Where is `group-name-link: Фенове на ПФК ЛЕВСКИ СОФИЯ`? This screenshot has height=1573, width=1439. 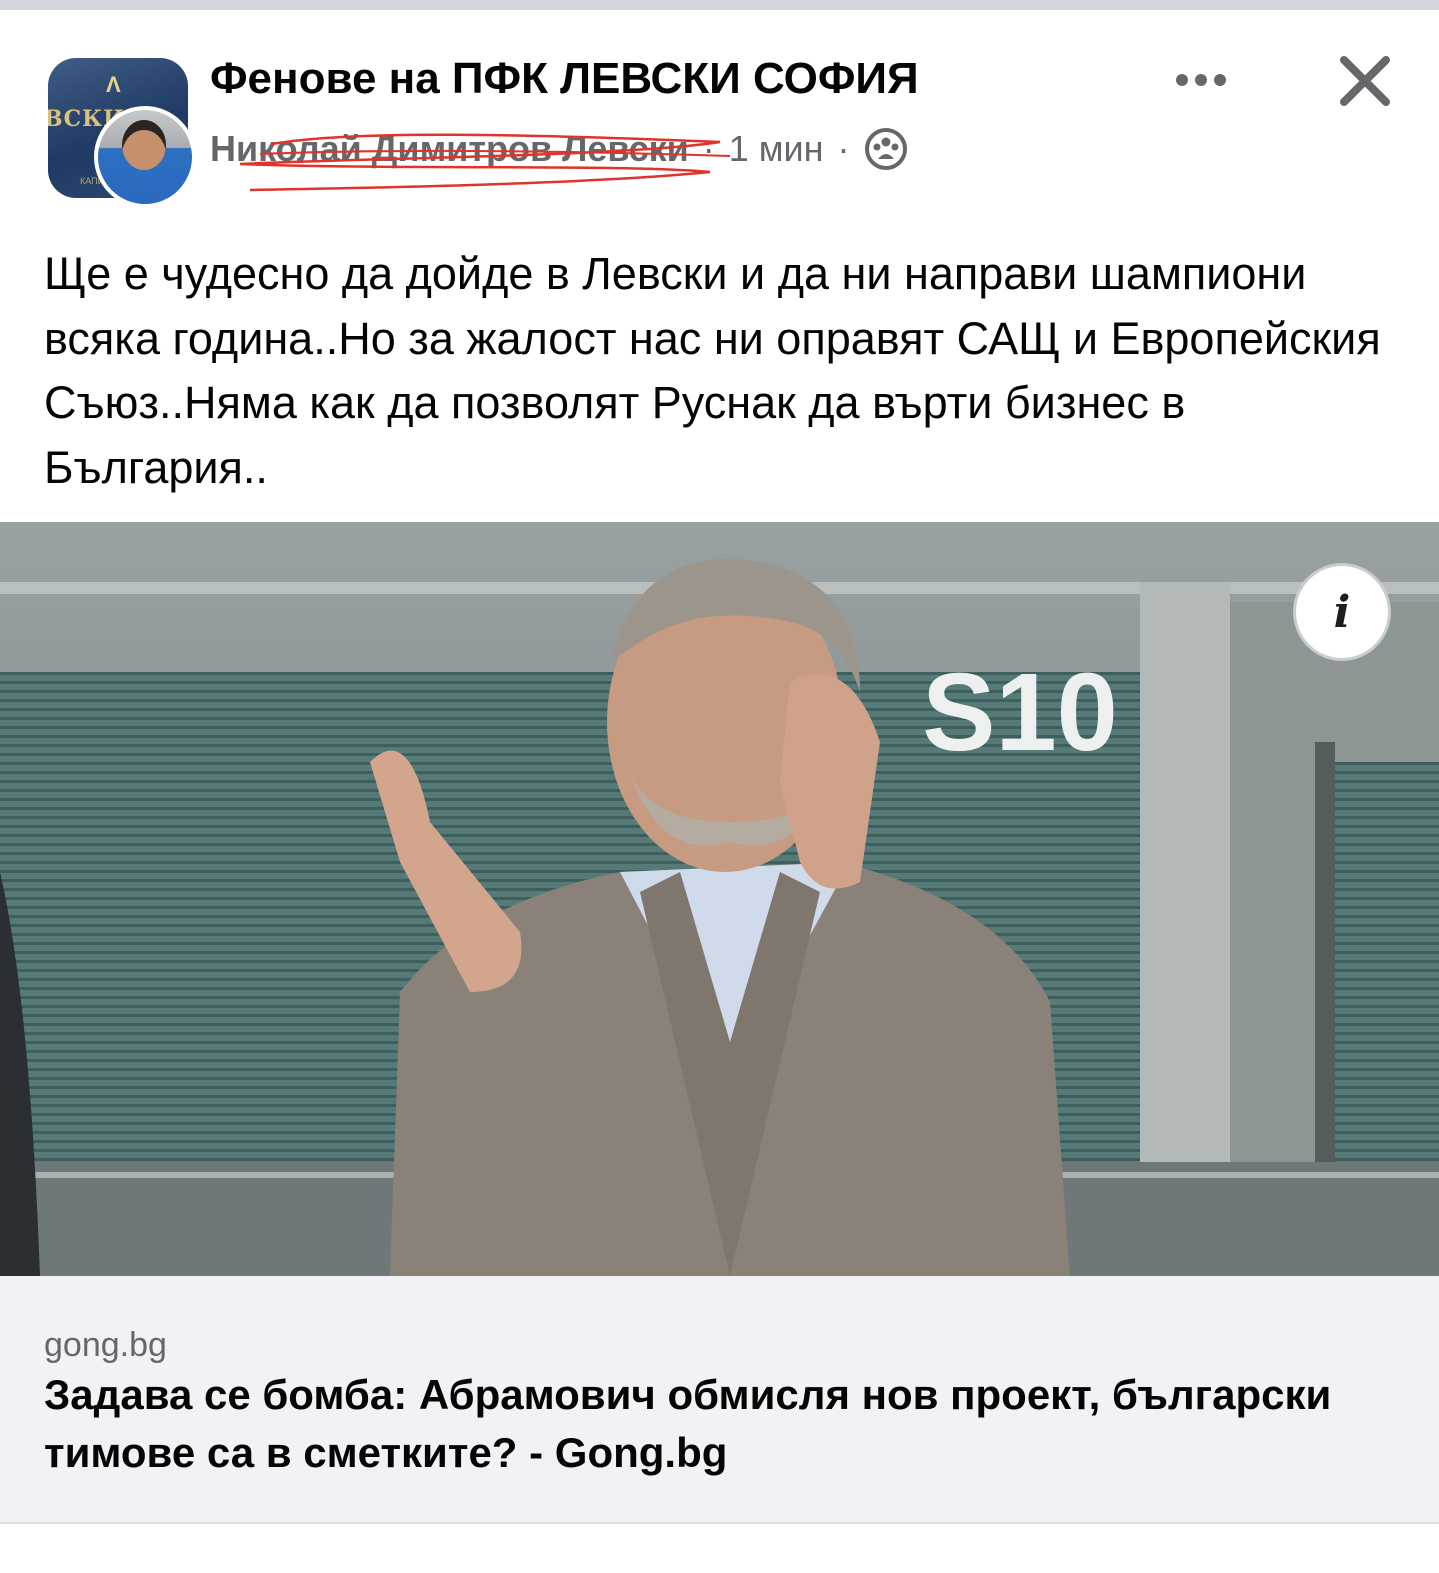 group-name-link: Фенове на ПФК ЛЕВСКИ СОФИЯ is located at coordinates (564, 79).